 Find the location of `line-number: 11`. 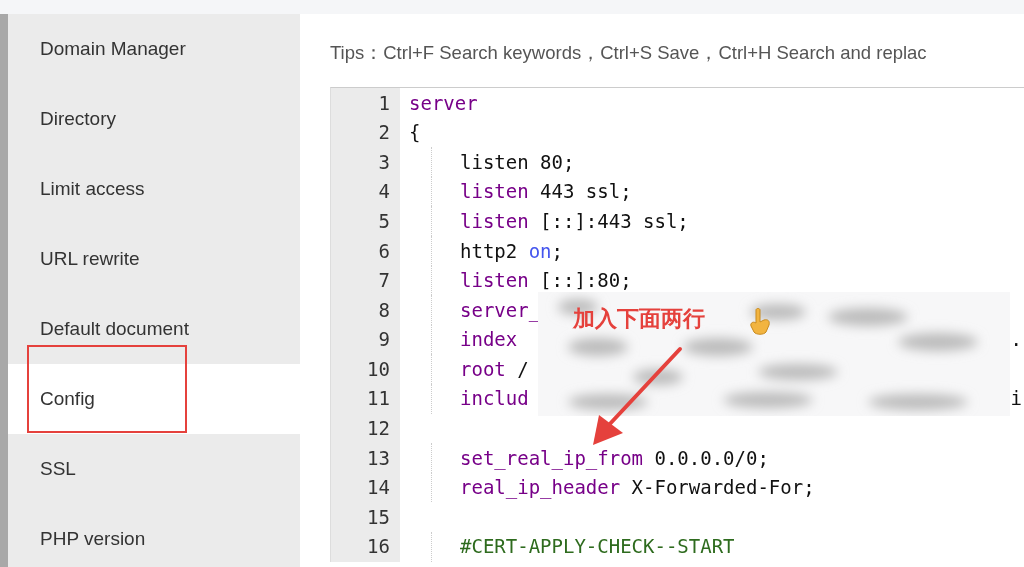

line-number: 11 is located at coordinates (378, 399).